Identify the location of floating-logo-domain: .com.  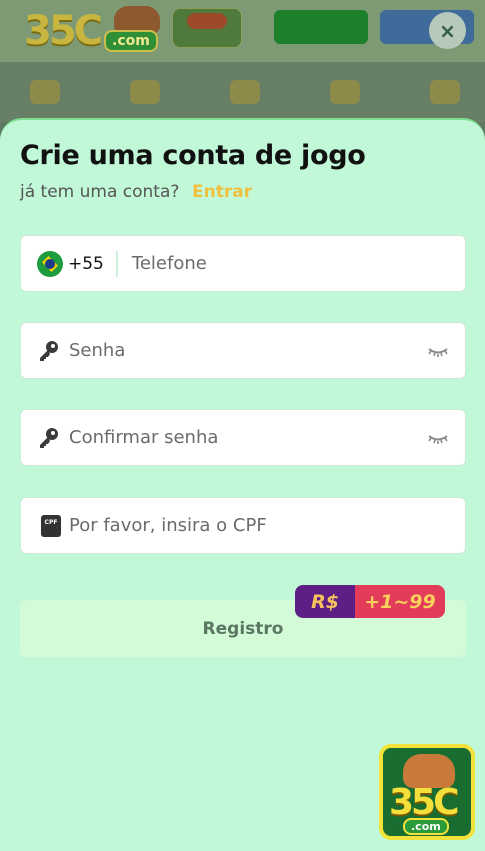
(426, 826).